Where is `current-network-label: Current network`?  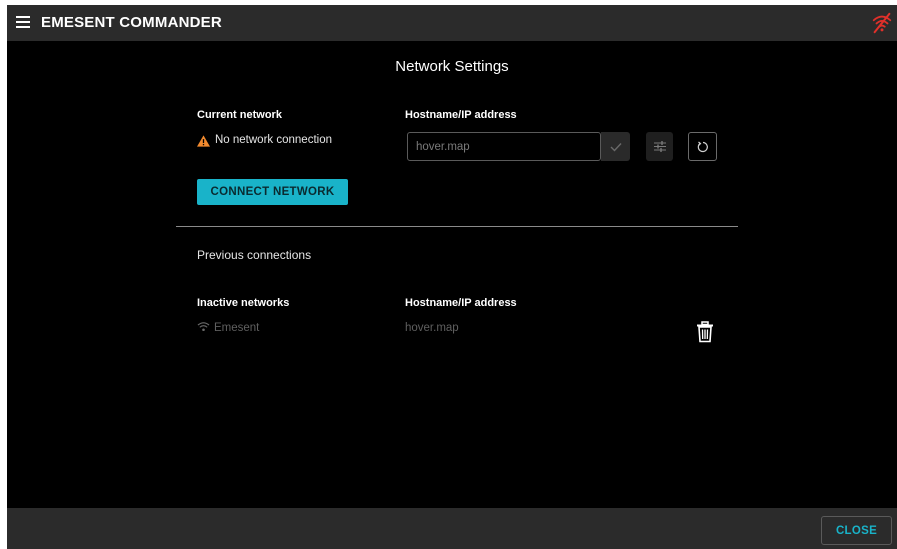 current-network-label: Current network is located at coordinates (239, 115).